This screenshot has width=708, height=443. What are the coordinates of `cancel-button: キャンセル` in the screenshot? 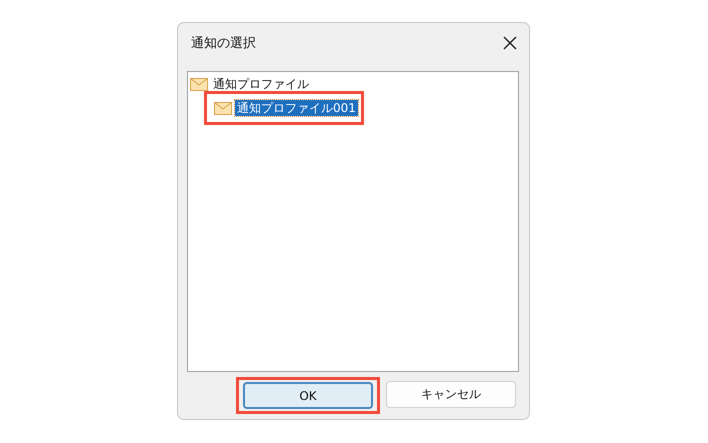 It's located at (451, 394).